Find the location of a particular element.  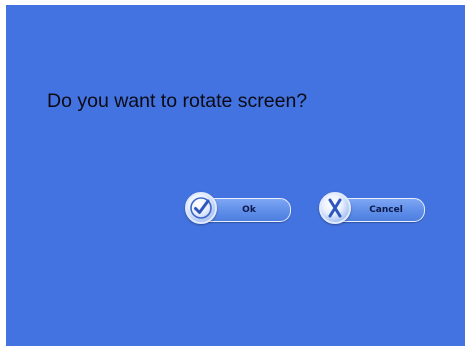

x-mark-icon-glyph is located at coordinates (335, 208).